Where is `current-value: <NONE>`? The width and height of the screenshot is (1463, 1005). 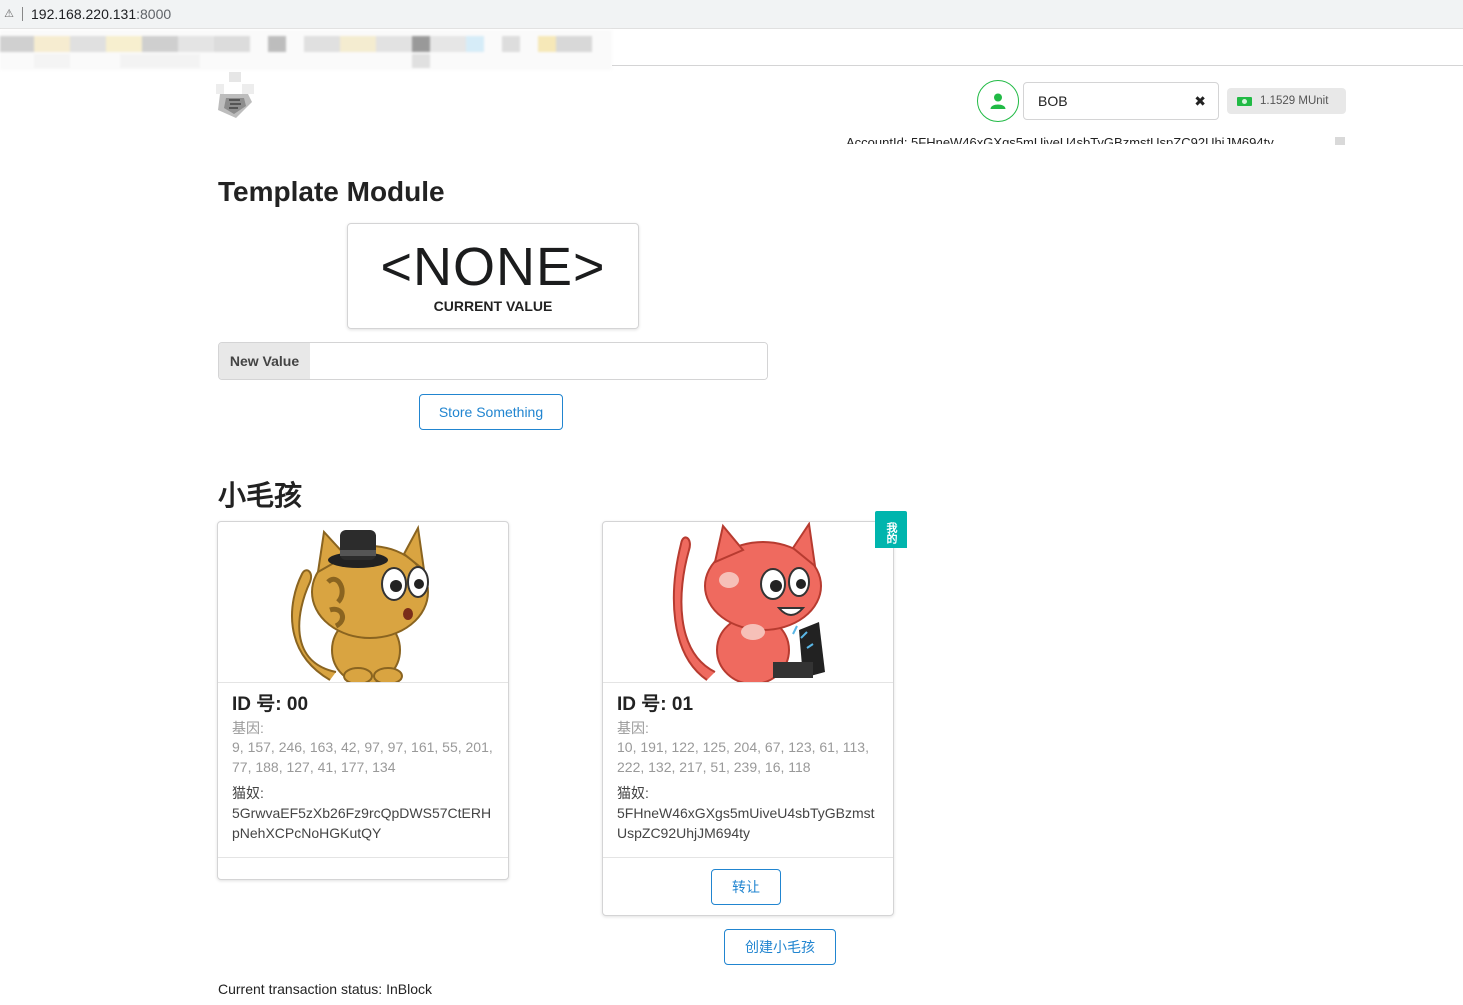
current-value: <NONE> is located at coordinates (493, 267).